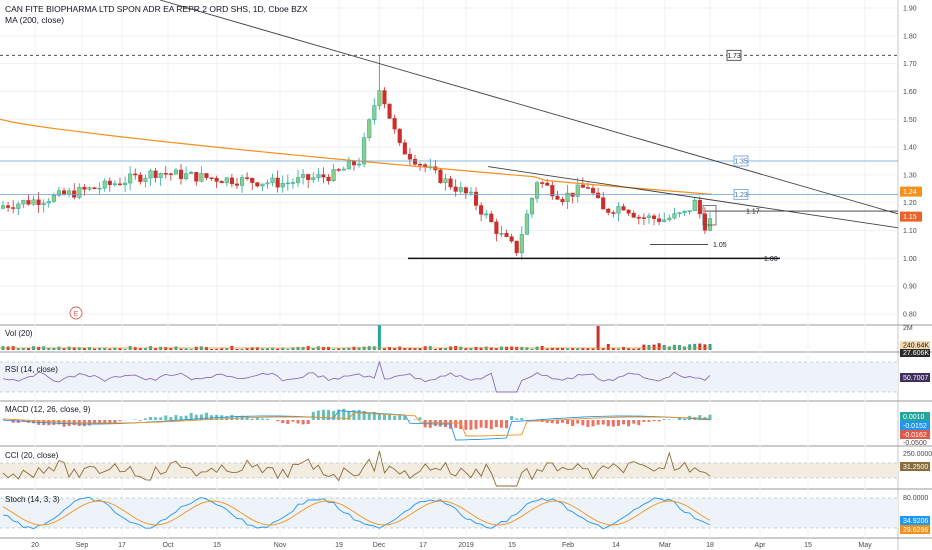 The height and width of the screenshot is (550, 932). I want to click on volume-axis-label: 2M, so click(908, 328).